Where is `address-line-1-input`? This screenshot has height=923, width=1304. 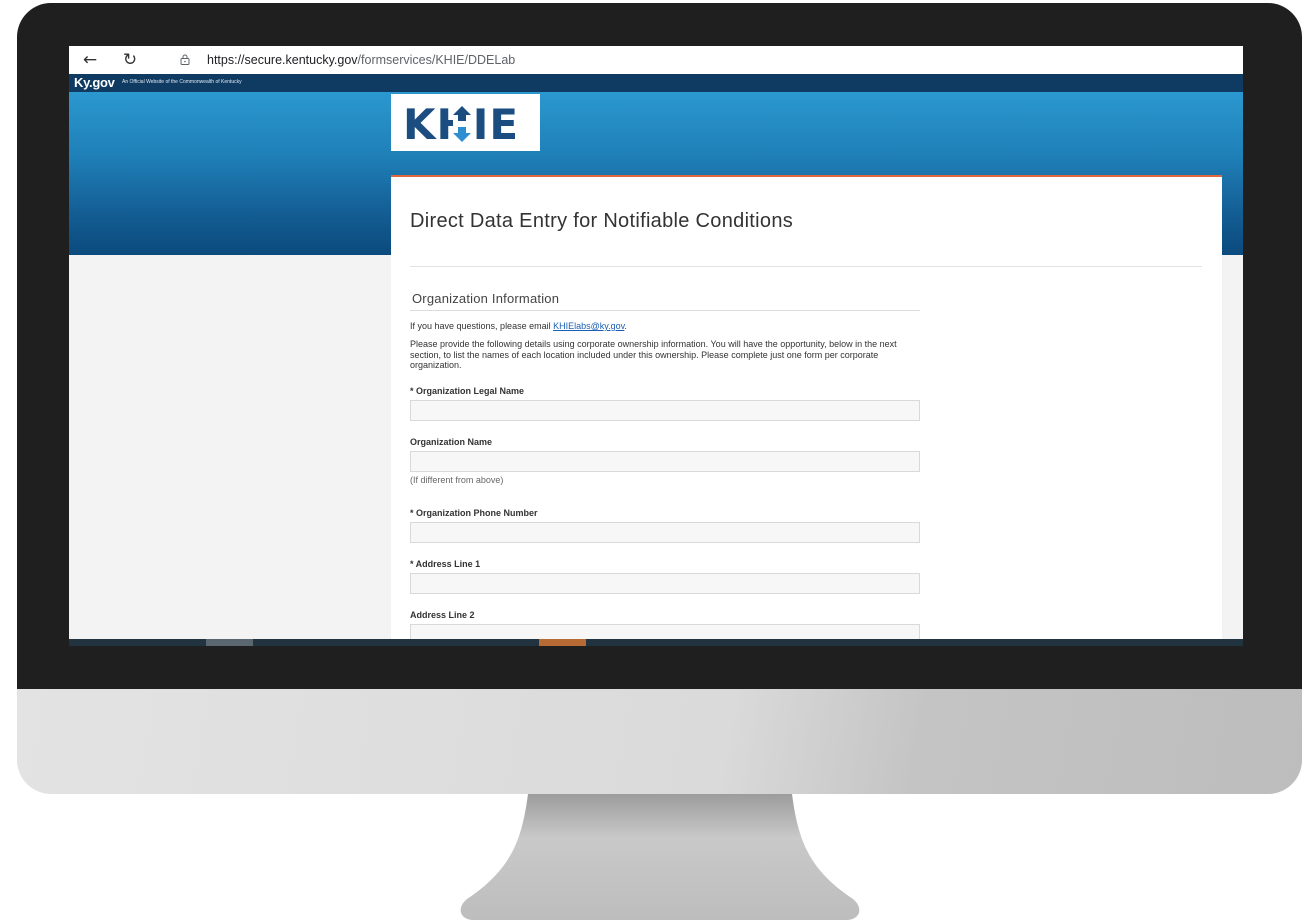
address-line-1-input is located at coordinates (665, 583).